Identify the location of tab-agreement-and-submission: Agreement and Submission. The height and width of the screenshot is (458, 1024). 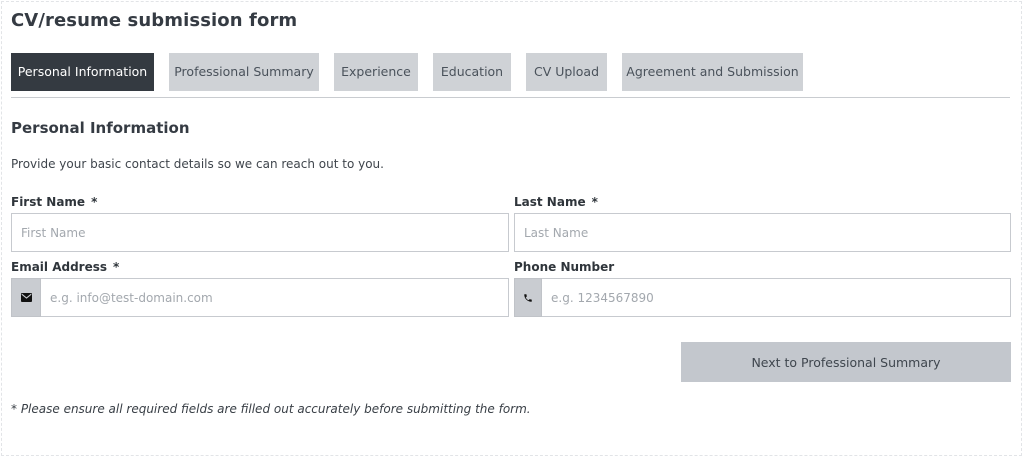
(712, 72).